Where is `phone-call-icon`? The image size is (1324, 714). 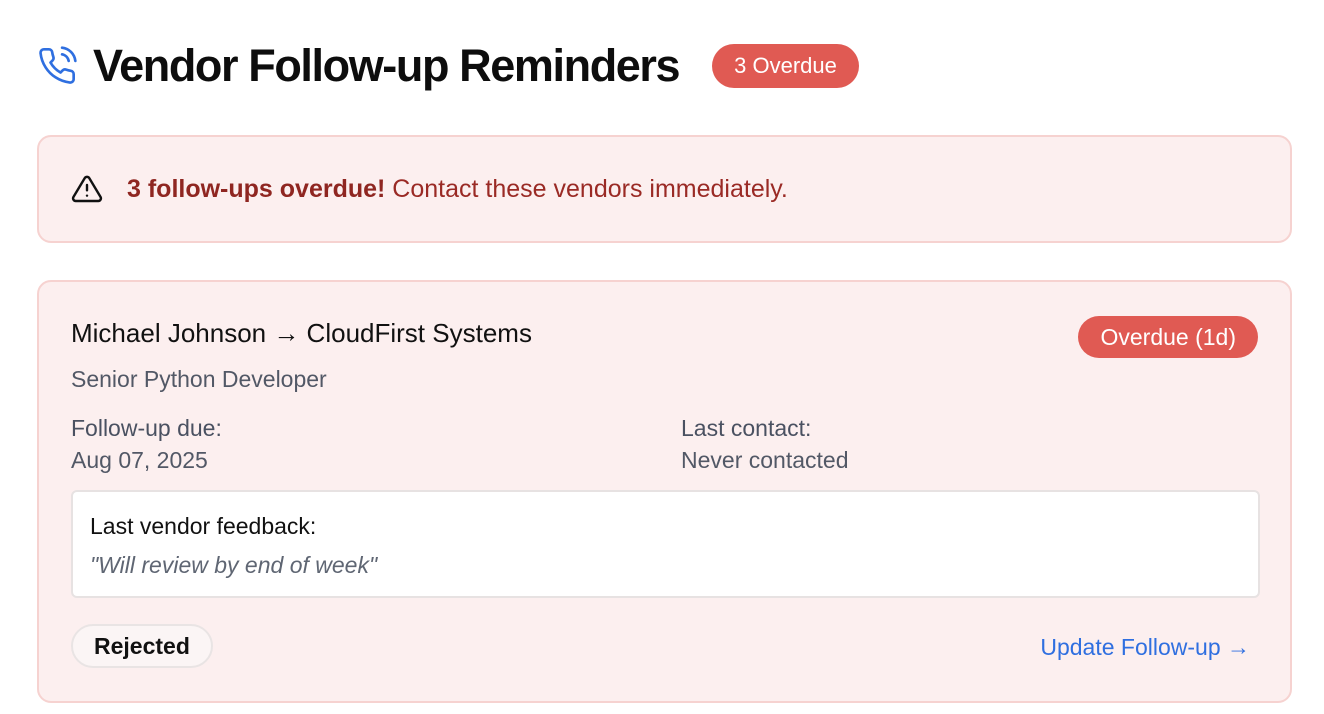 phone-call-icon is located at coordinates (58, 65).